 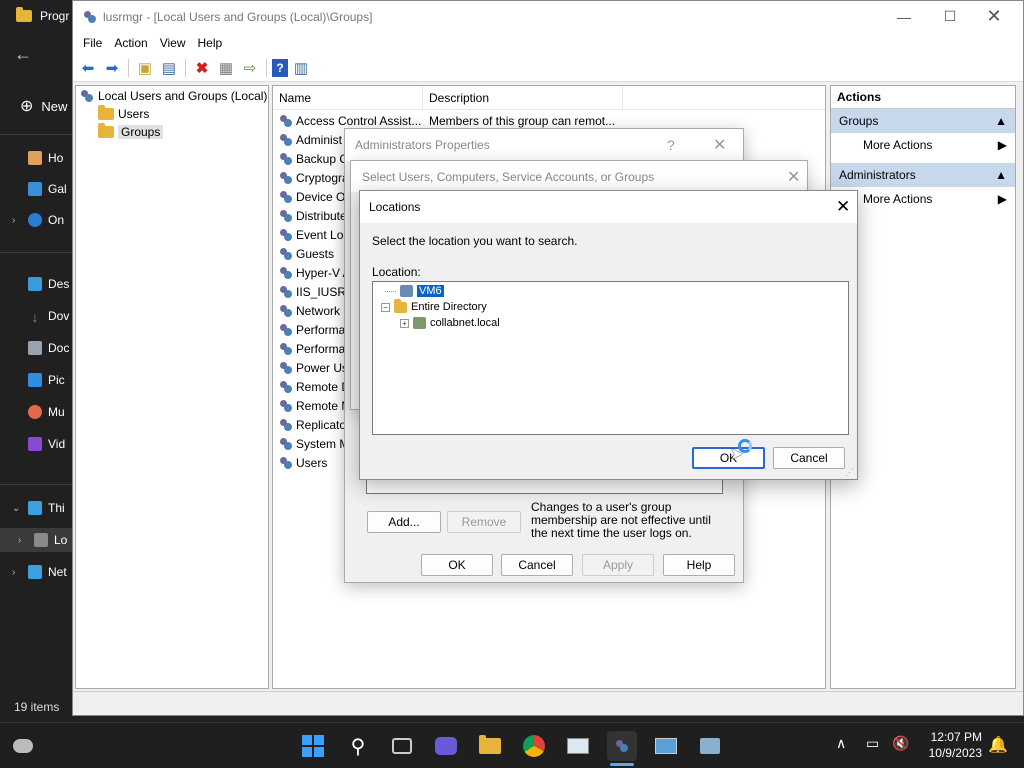 What do you see at coordinates (172, 132) in the screenshot?
I see `tree-item-groups: Groups` at bounding box center [172, 132].